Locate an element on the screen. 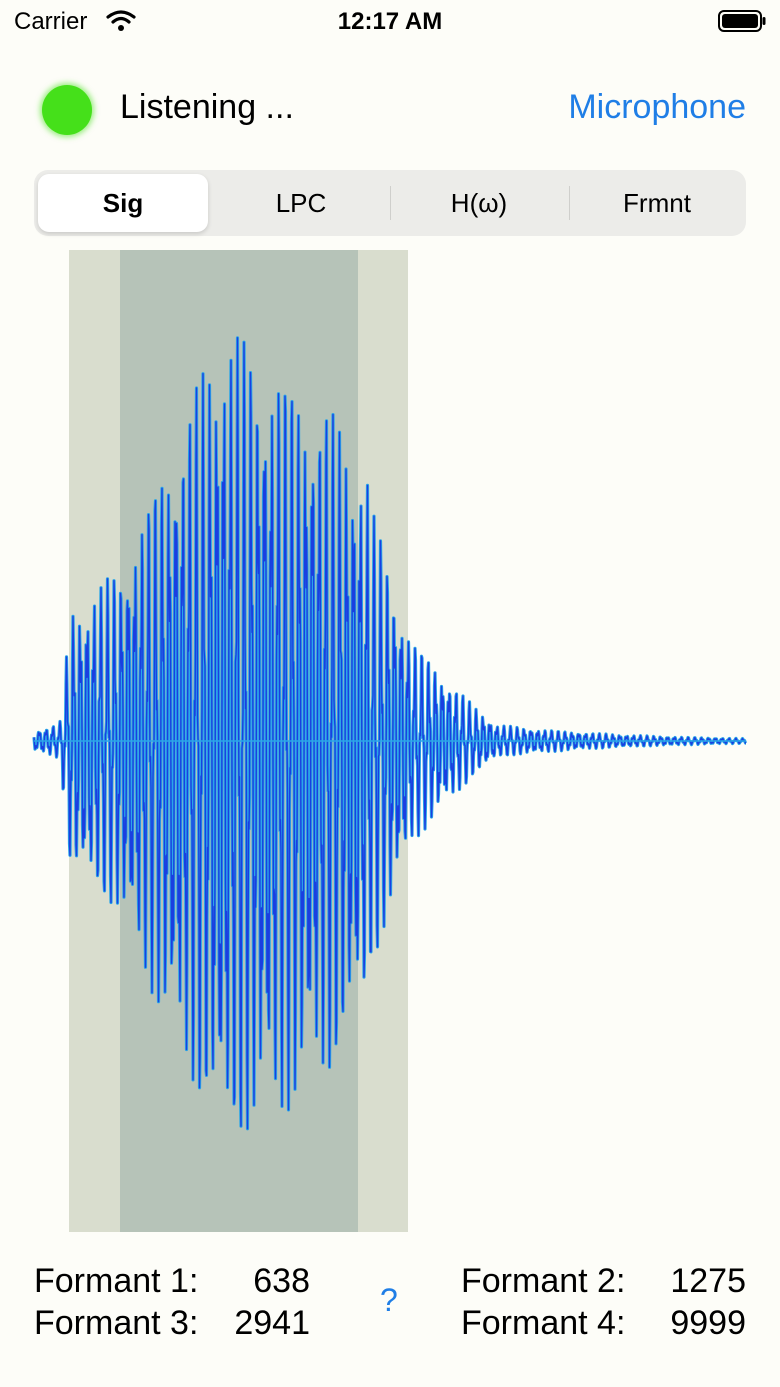 The width and height of the screenshot is (780, 1387). formant-4-label: Formant 4: is located at coordinates (543, 1323).